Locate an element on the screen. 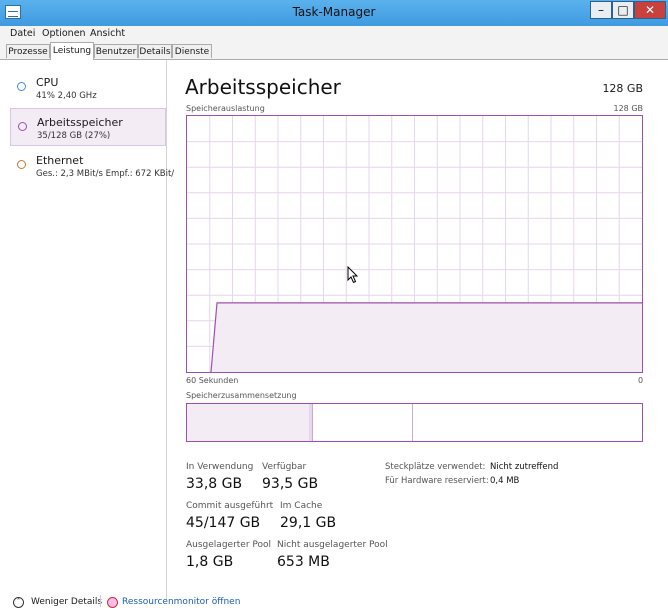 This screenshot has width=668, height=608. committed-label: Commit ausgeführt is located at coordinates (230, 506).